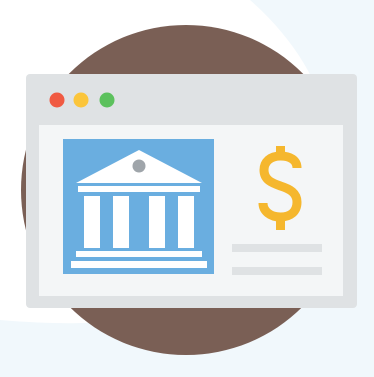 The width and height of the screenshot is (374, 377). I want to click on window-minimize-dot, so click(81, 100).